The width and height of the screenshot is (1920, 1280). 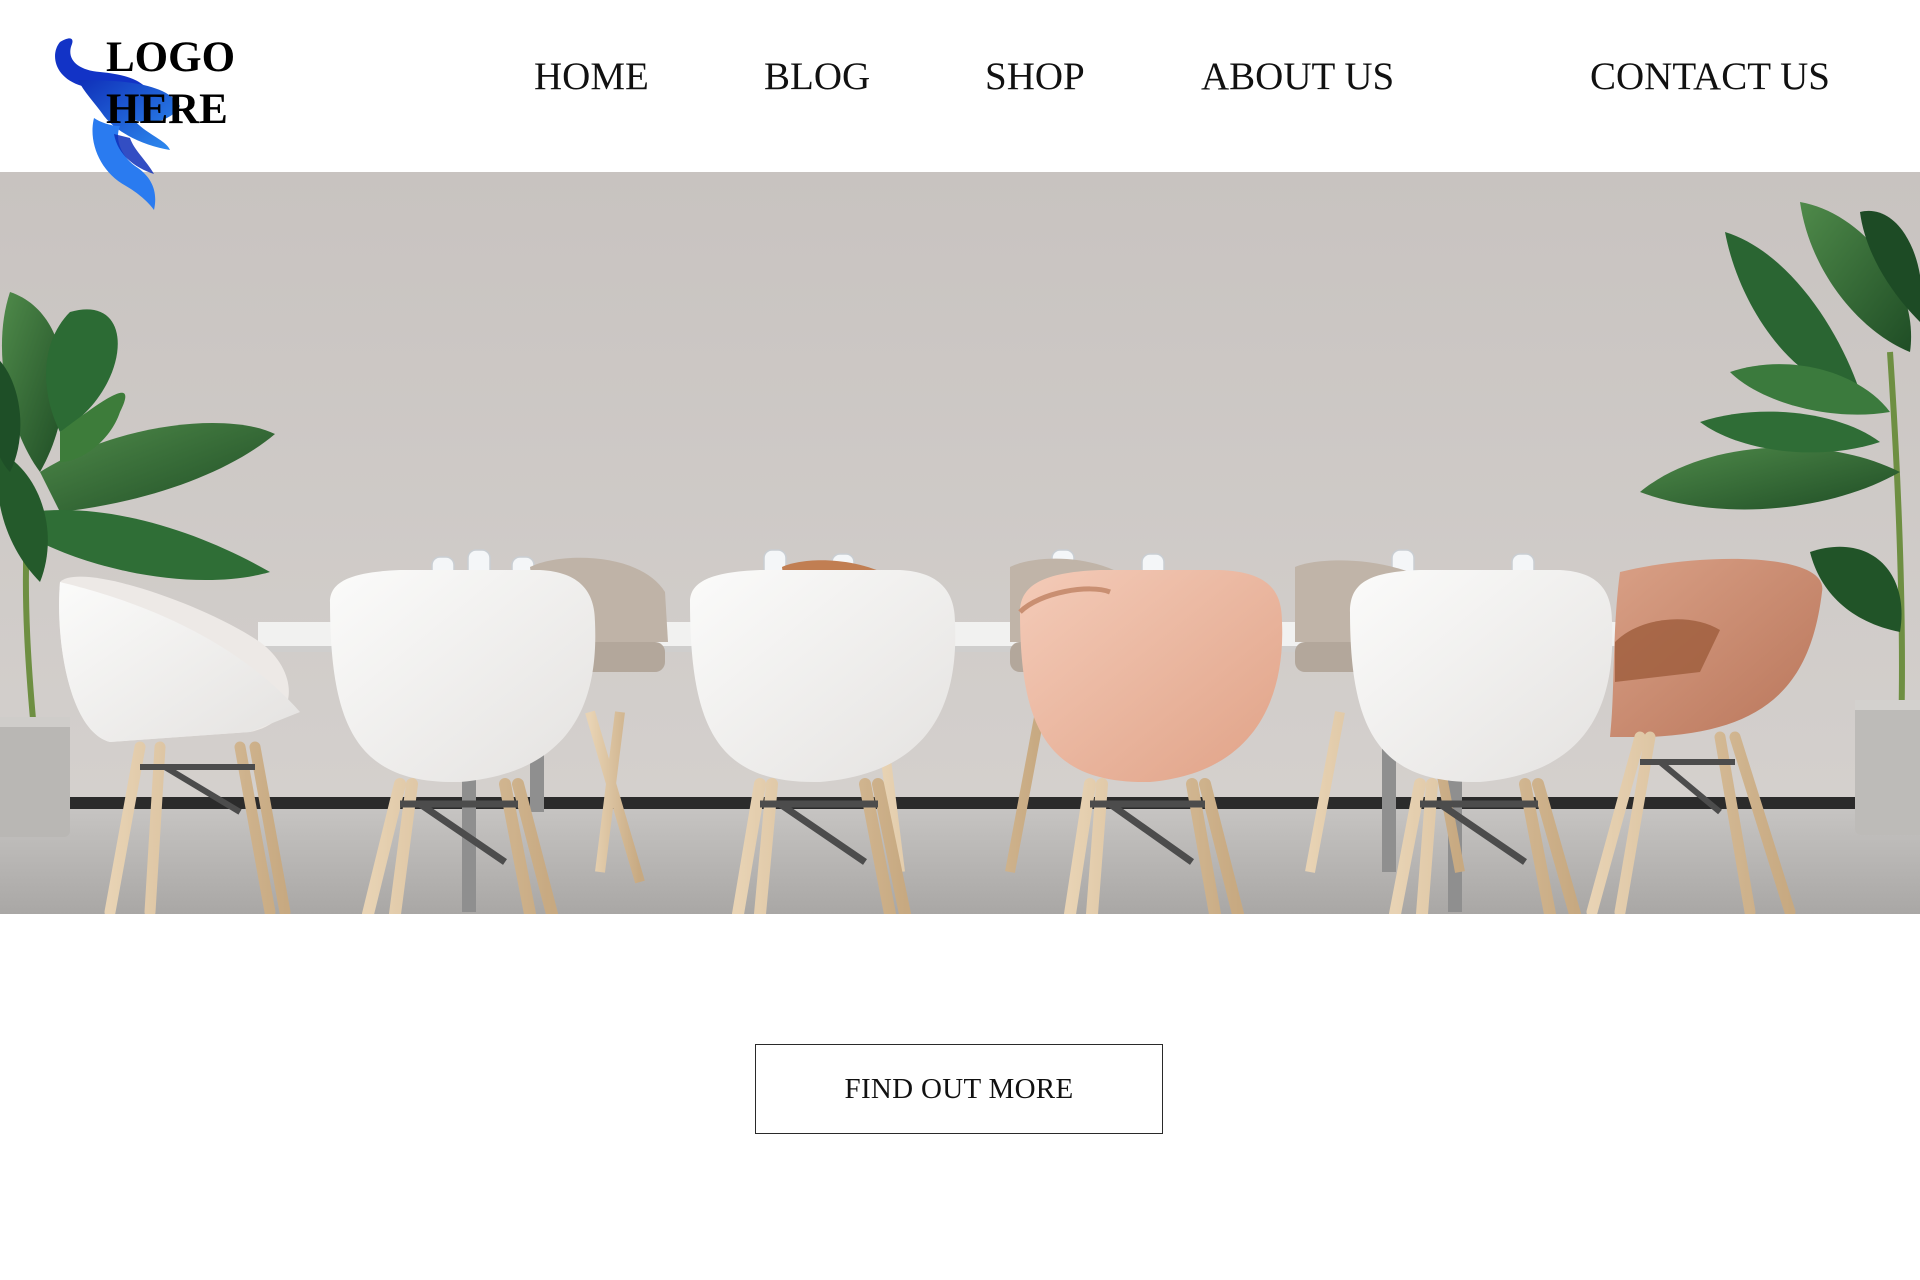 I want to click on nav-contact-link: CONTACT US, so click(x=1710, y=77).